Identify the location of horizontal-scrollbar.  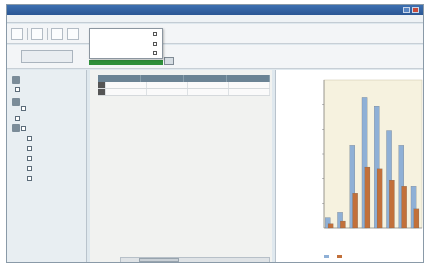
(195, 259).